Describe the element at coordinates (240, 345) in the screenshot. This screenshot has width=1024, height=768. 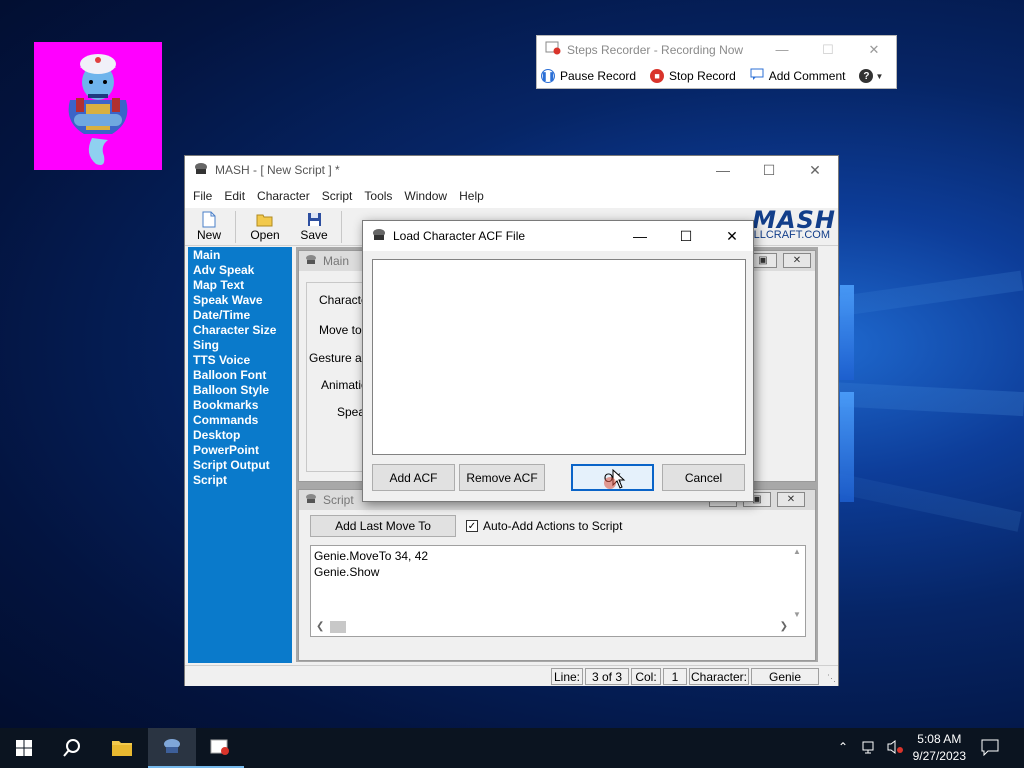
I see `nav-item-sing: Sing` at that location.